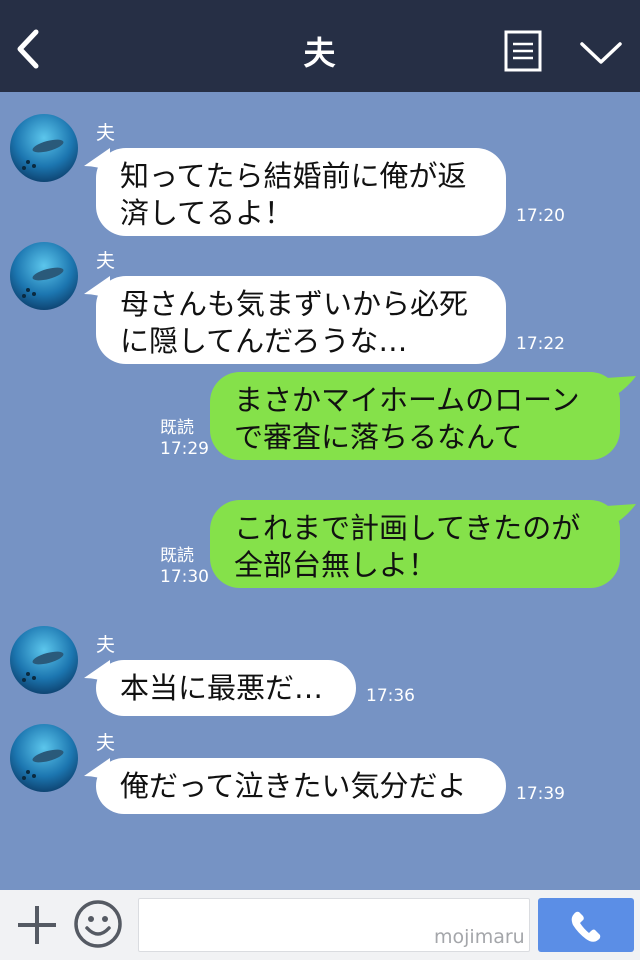 The width and height of the screenshot is (640, 960). What do you see at coordinates (540, 794) in the screenshot?
I see `message-time: 17:39` at bounding box center [540, 794].